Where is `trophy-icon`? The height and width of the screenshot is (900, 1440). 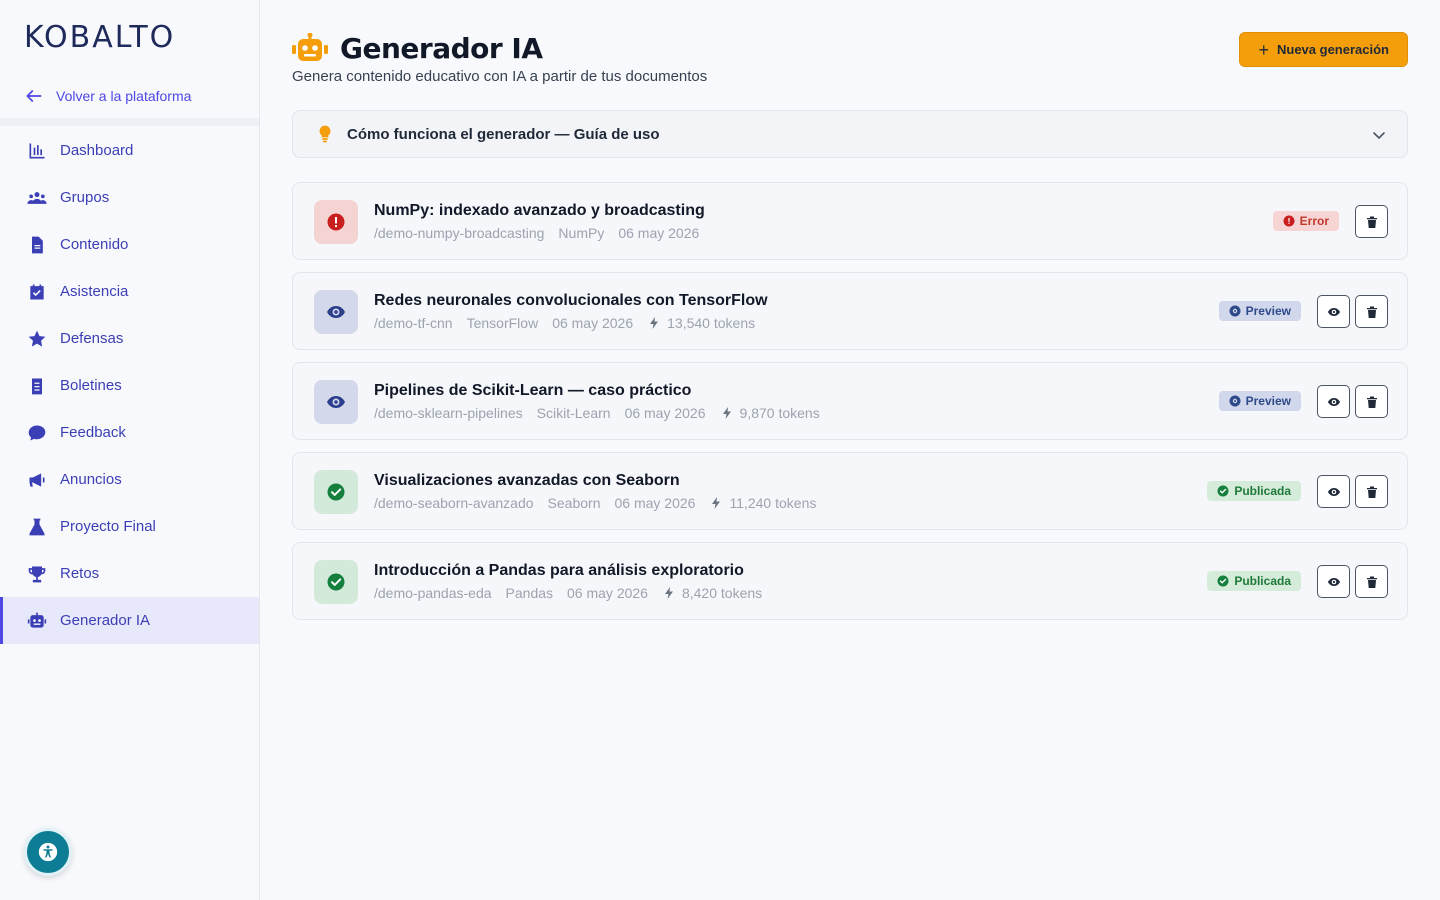 trophy-icon is located at coordinates (37, 574).